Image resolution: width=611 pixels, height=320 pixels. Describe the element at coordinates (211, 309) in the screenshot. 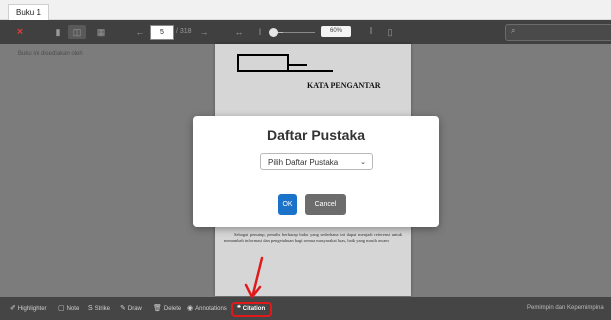

I see `annotations-label: Annotations` at that location.